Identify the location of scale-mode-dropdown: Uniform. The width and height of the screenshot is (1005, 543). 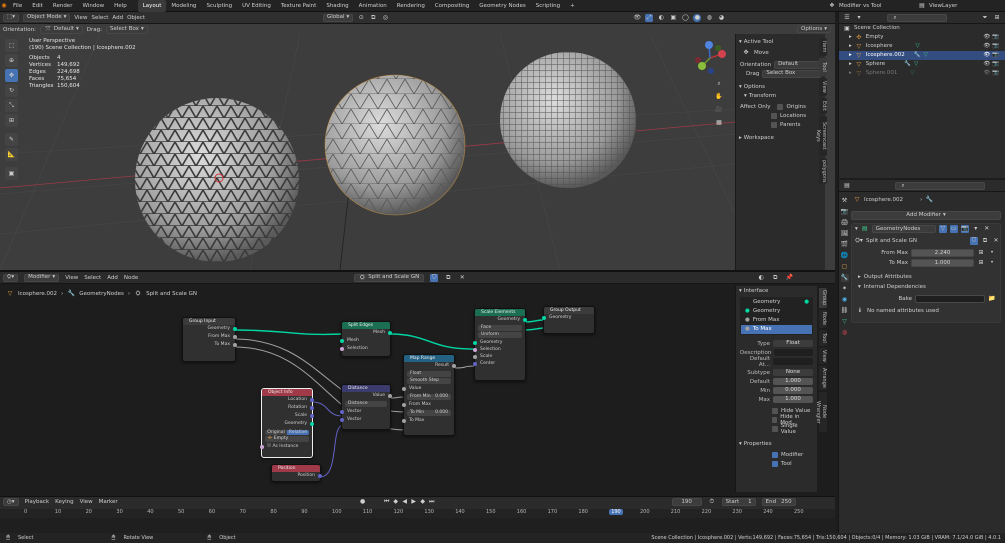
(500, 335).